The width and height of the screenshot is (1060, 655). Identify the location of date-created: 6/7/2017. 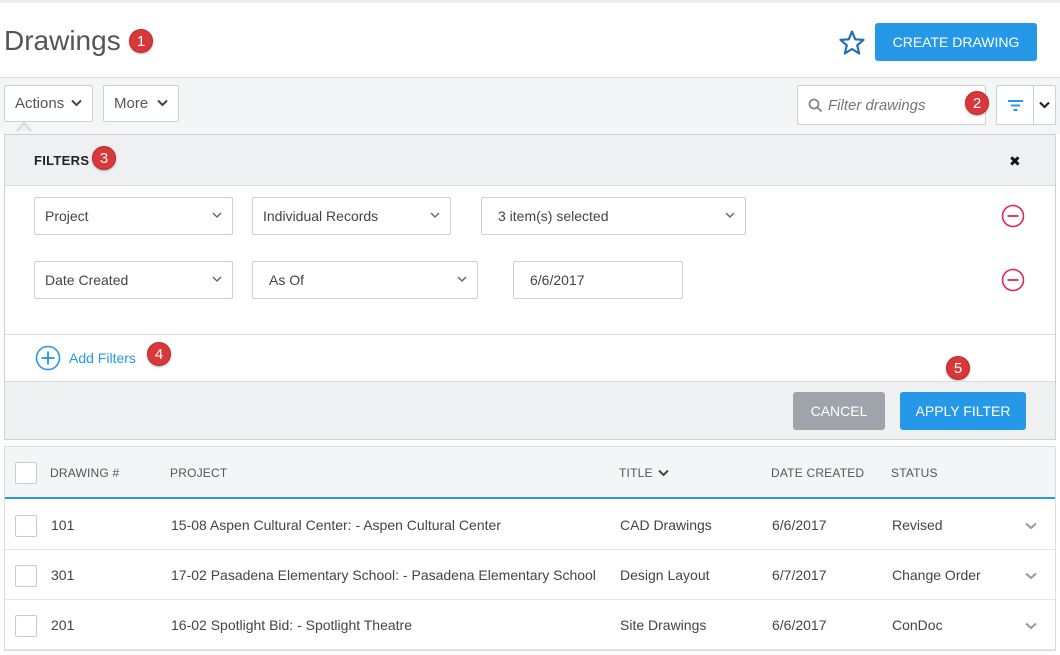
(799, 575).